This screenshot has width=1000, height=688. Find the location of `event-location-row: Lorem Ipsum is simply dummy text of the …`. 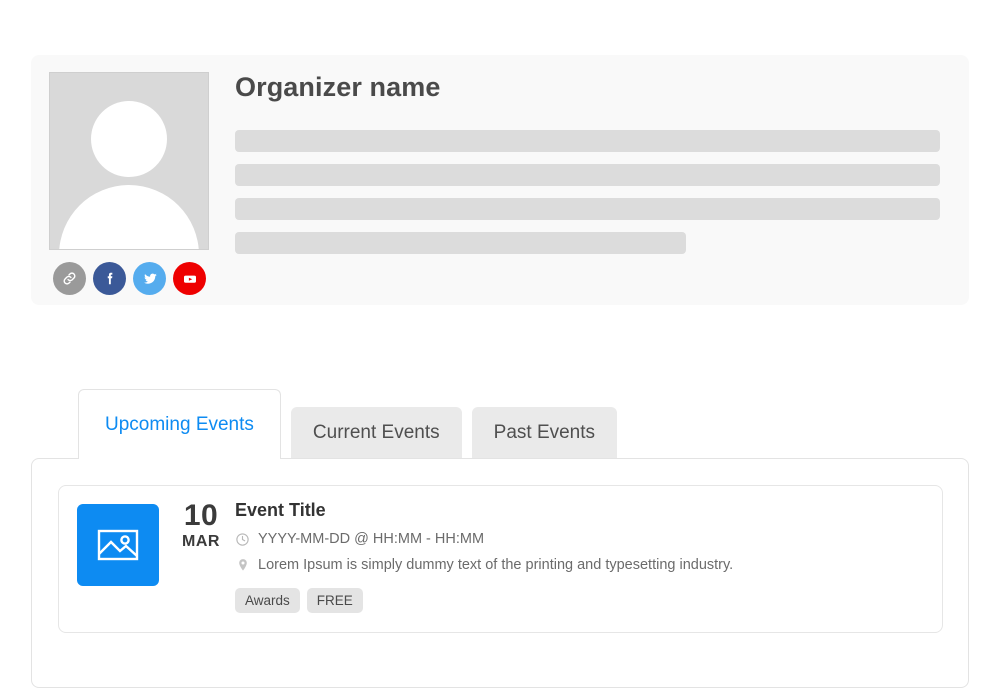

event-location-row: Lorem Ipsum is simply dummy text of the … is located at coordinates (580, 565).